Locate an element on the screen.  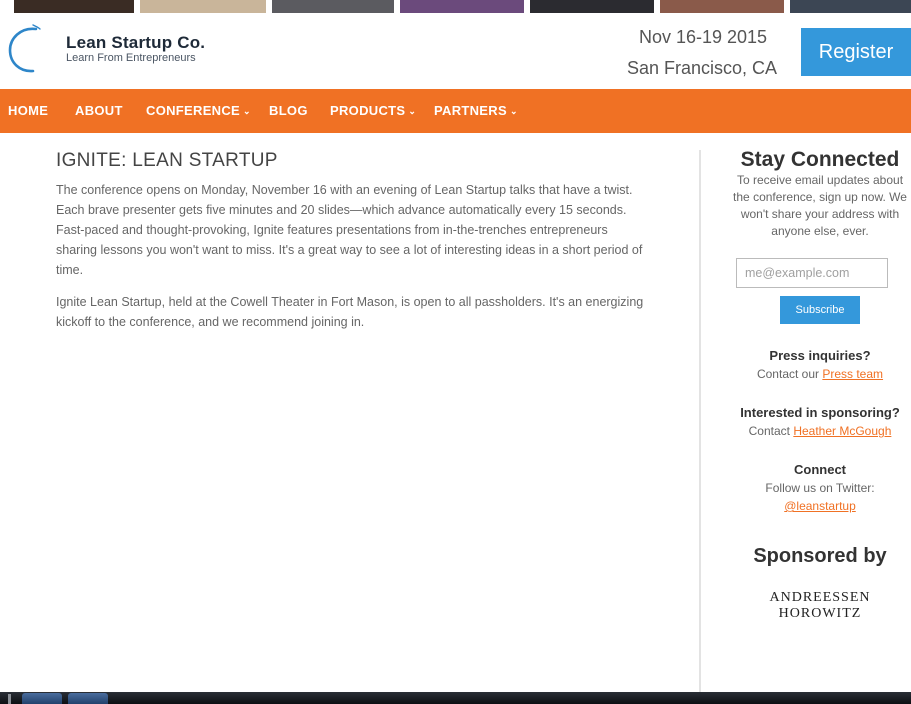
sponsor-logo: ANDREESSEN HOROWITZ is located at coordinates (819, 606).